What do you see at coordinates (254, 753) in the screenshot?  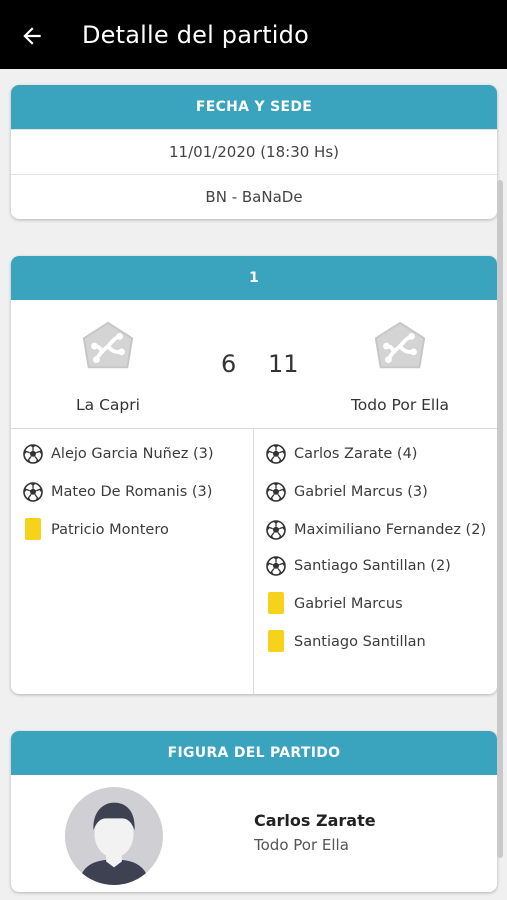 I see `player-of-match-header: FIGURA DEL PARTIDO` at bounding box center [254, 753].